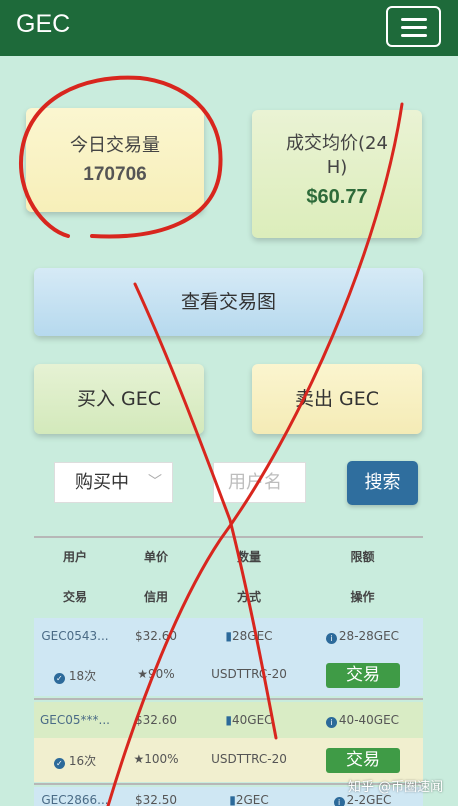 The width and height of the screenshot is (458, 806). Describe the element at coordinates (155, 482) in the screenshot. I see `chevron-down-icon: ﹀` at that location.